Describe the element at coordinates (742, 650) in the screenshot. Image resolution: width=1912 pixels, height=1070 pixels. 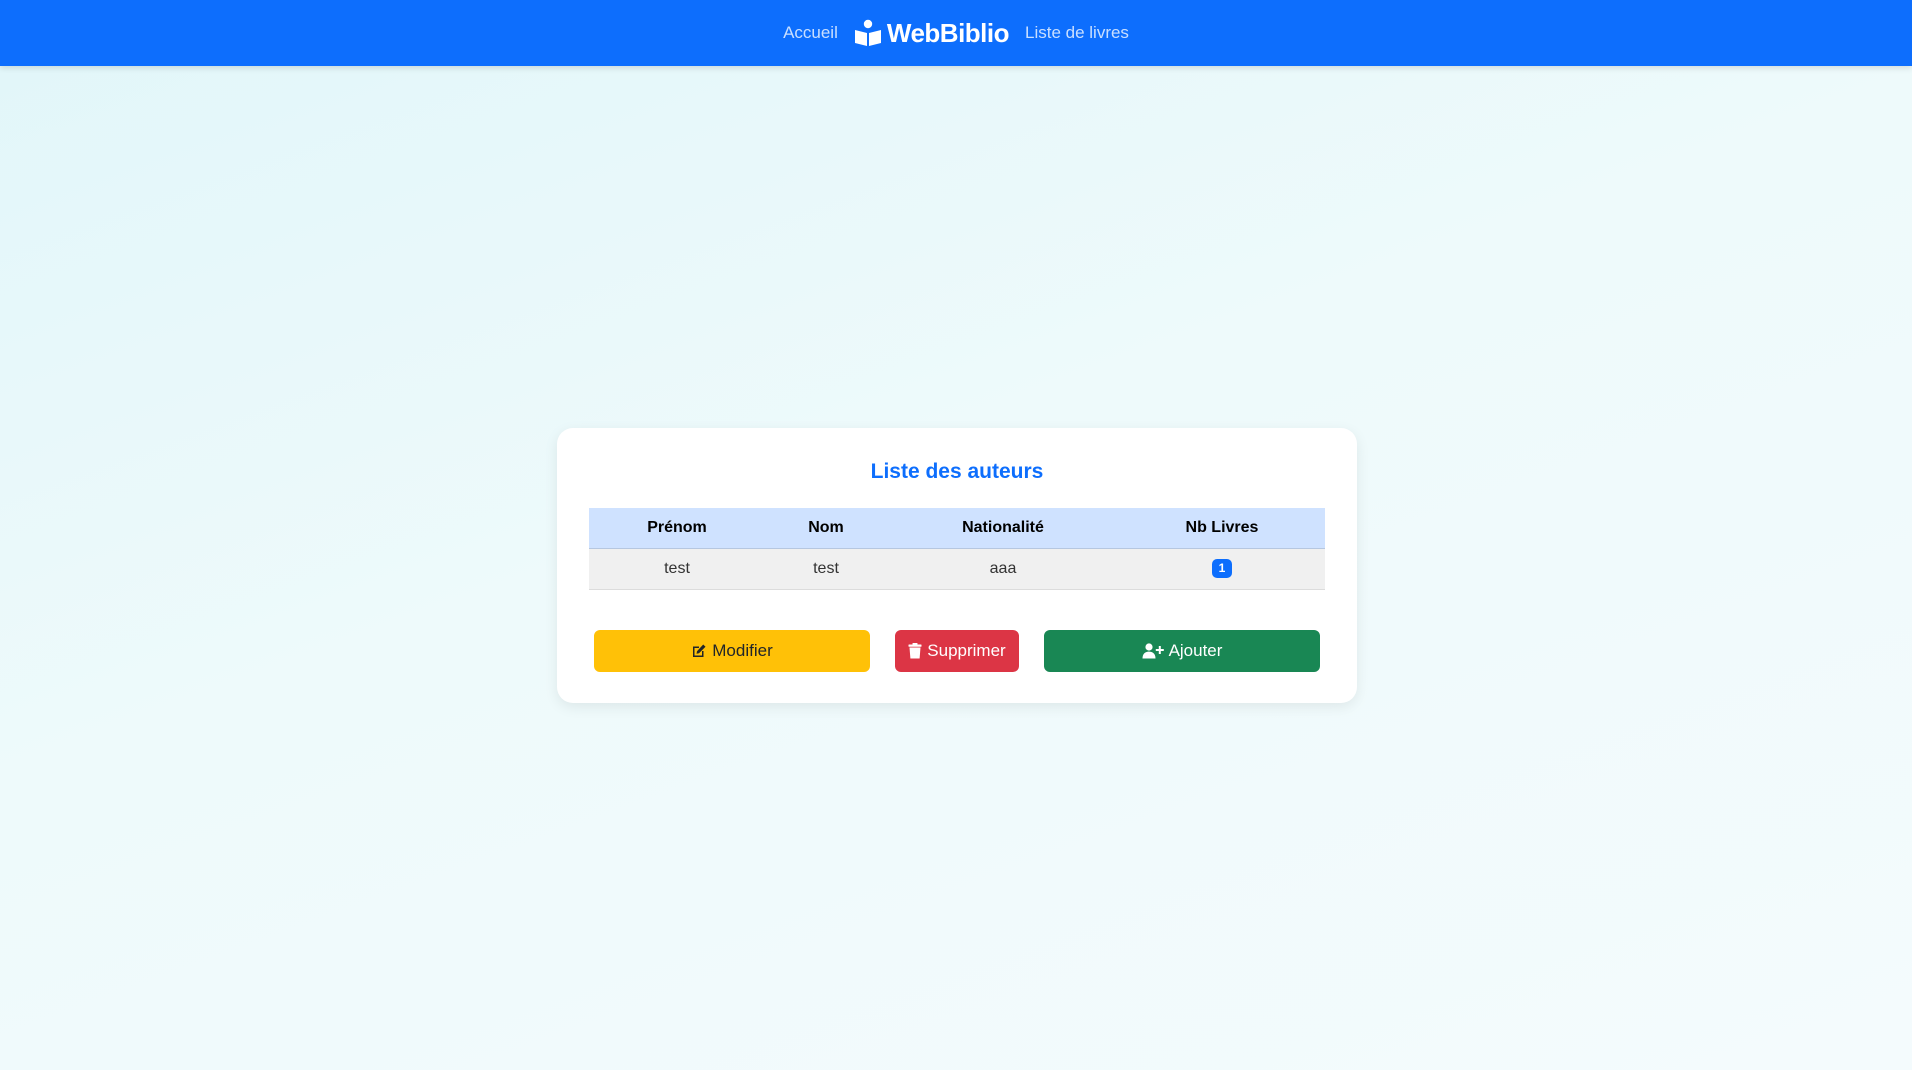
I see `modify-button-label: Modifier` at that location.